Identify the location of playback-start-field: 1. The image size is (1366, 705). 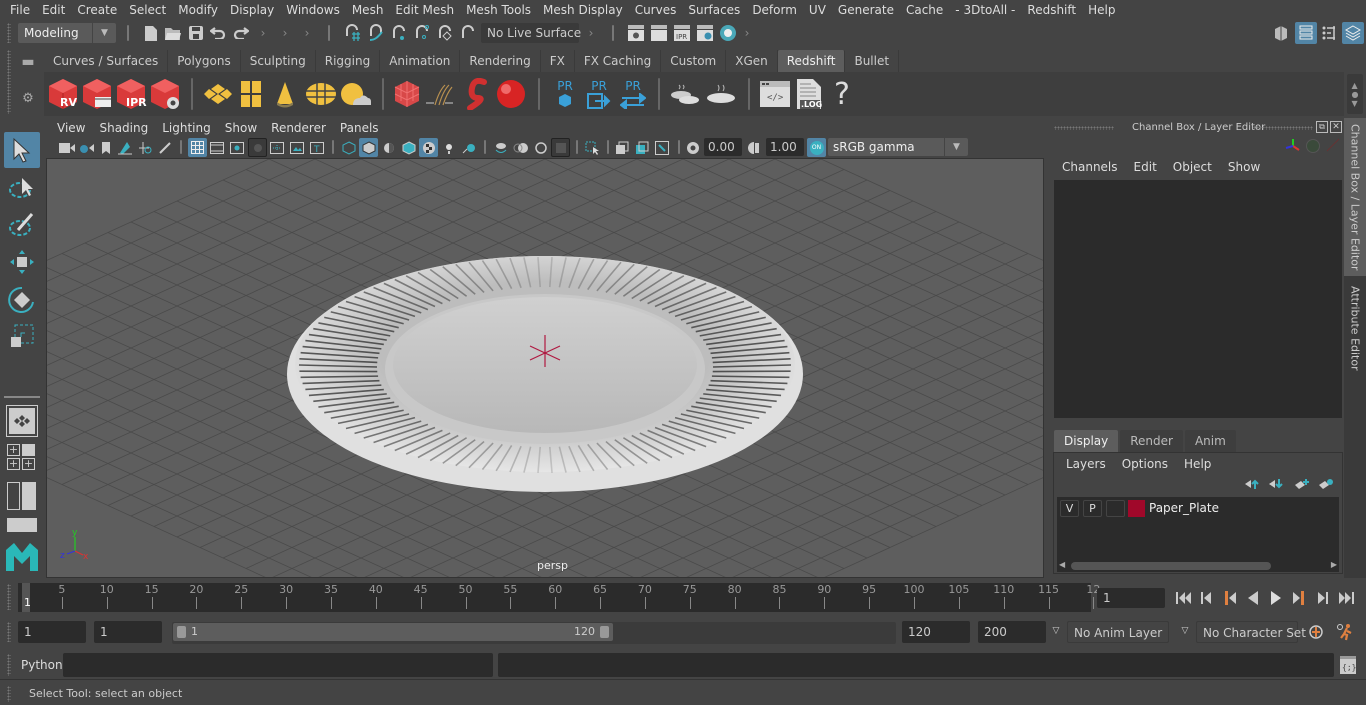
(128, 632).